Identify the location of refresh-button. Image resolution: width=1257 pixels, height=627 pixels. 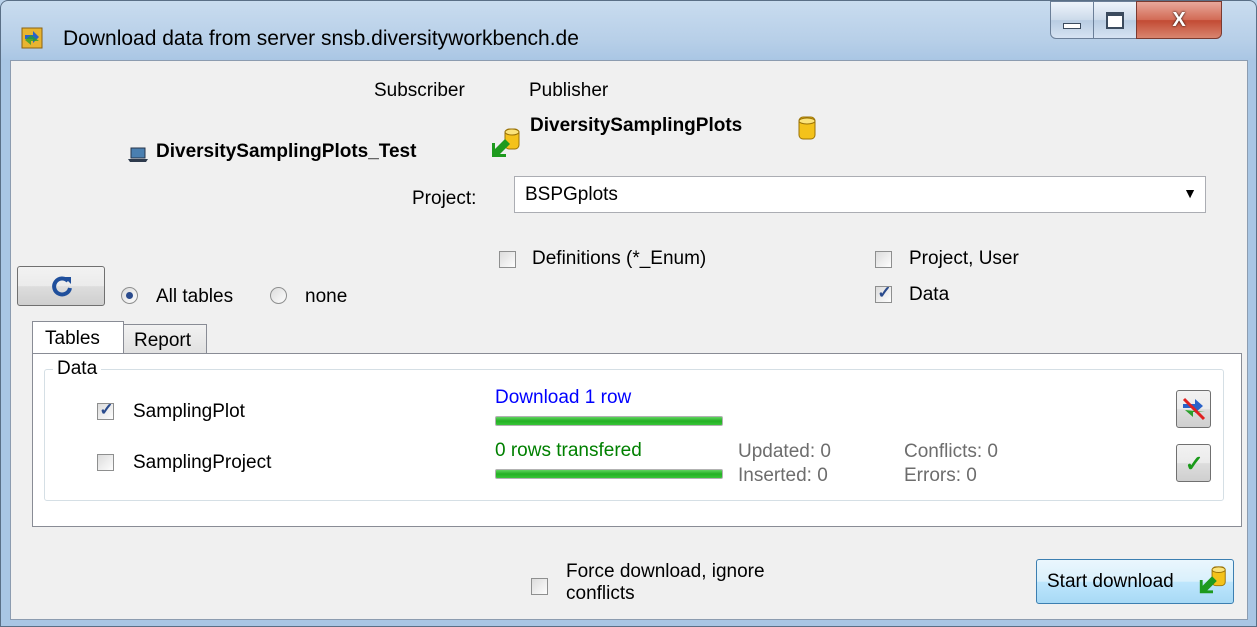
(61, 286).